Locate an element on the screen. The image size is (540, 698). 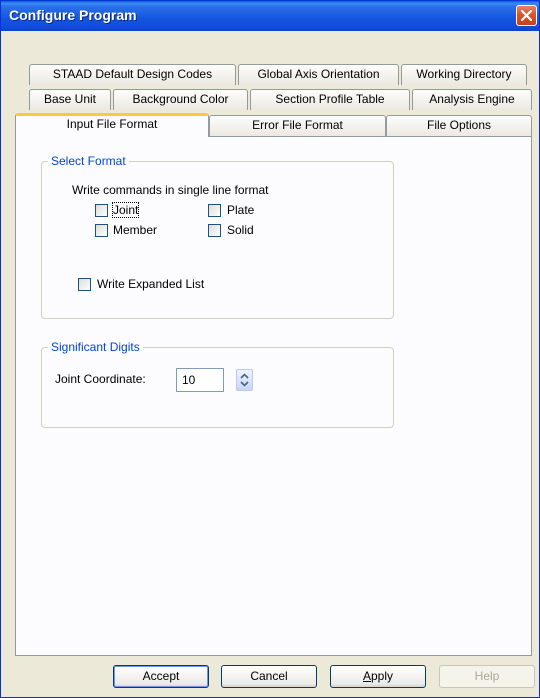
joint-coordinate-spinner is located at coordinates (244, 380).